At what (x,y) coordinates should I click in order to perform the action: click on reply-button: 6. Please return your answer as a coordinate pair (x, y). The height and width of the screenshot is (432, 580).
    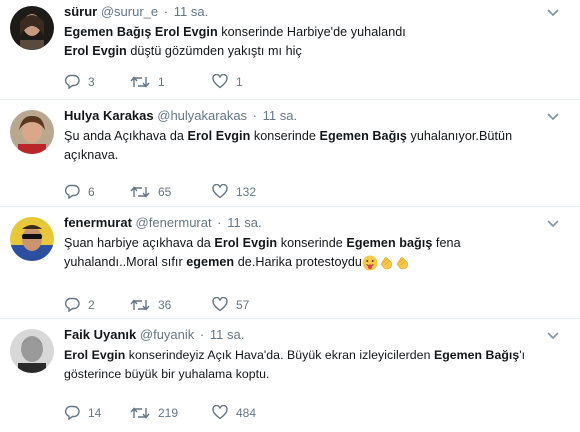
    Looking at the image, I should click on (97, 191).